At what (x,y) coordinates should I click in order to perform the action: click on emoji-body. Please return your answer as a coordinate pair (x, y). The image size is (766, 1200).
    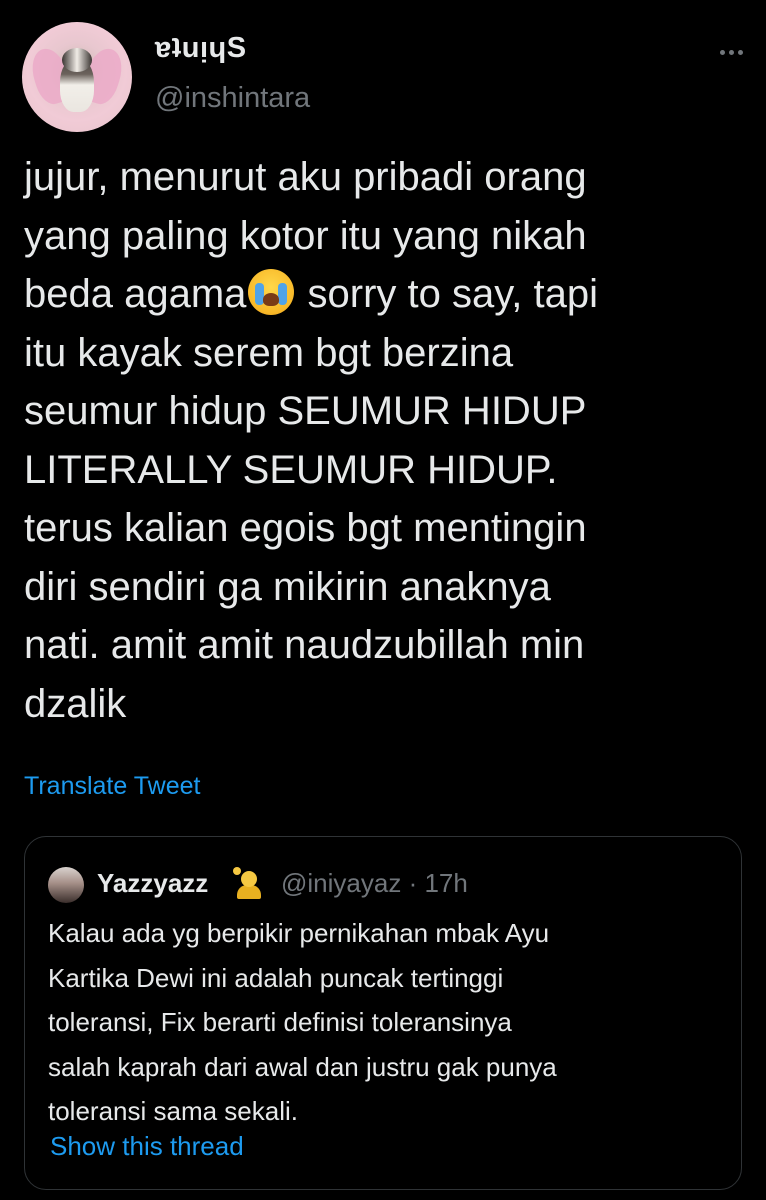
    Looking at the image, I should click on (249, 892).